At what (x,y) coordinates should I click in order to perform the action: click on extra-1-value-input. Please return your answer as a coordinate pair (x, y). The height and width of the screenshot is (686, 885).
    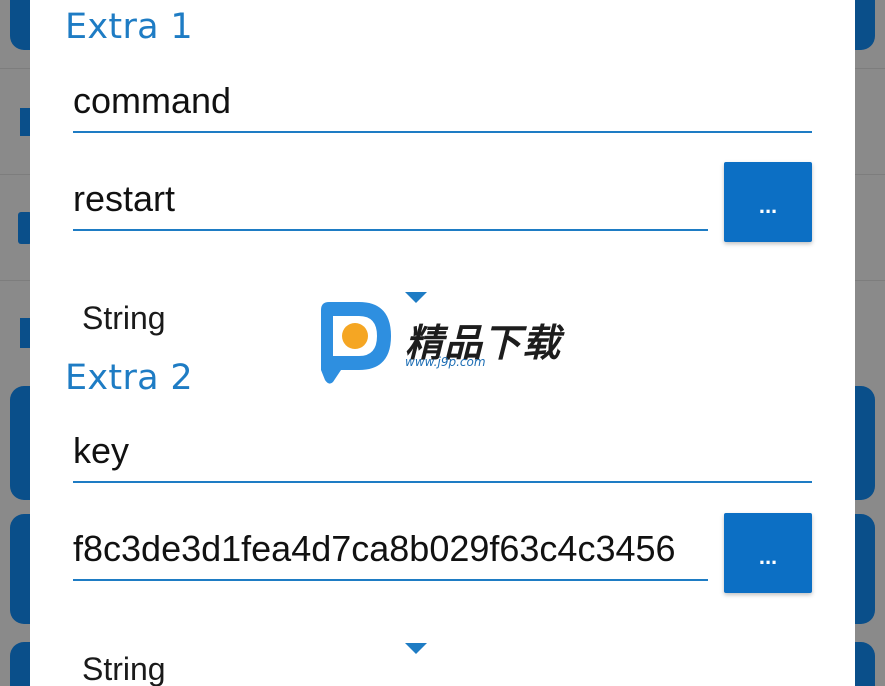
    Looking at the image, I should click on (390, 202).